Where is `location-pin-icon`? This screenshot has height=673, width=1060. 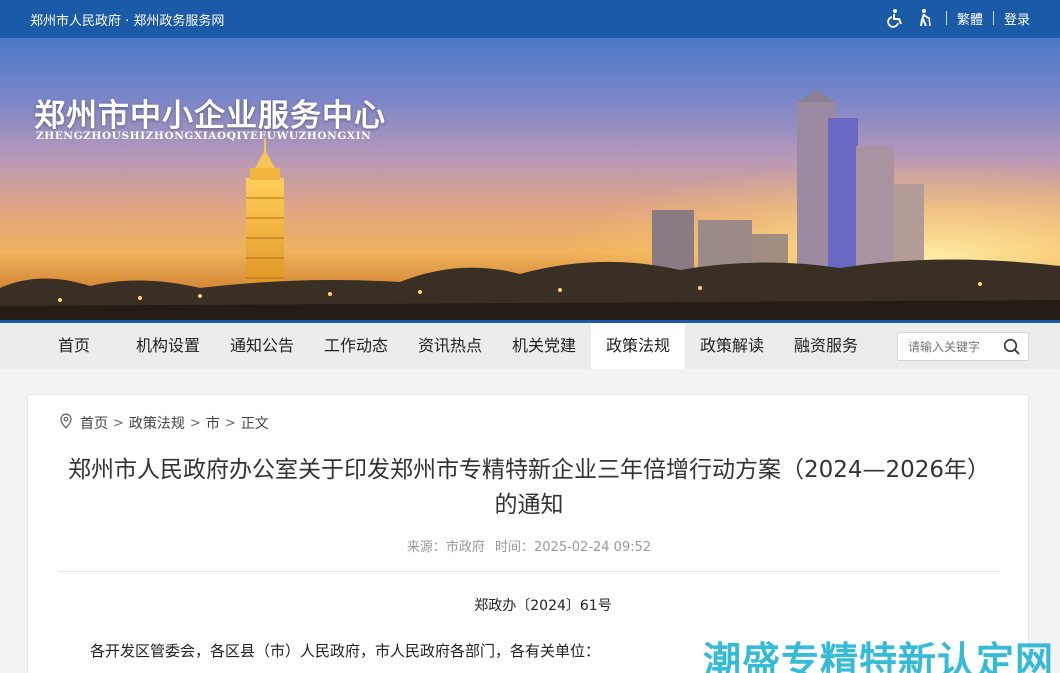
location-pin-icon is located at coordinates (66, 423).